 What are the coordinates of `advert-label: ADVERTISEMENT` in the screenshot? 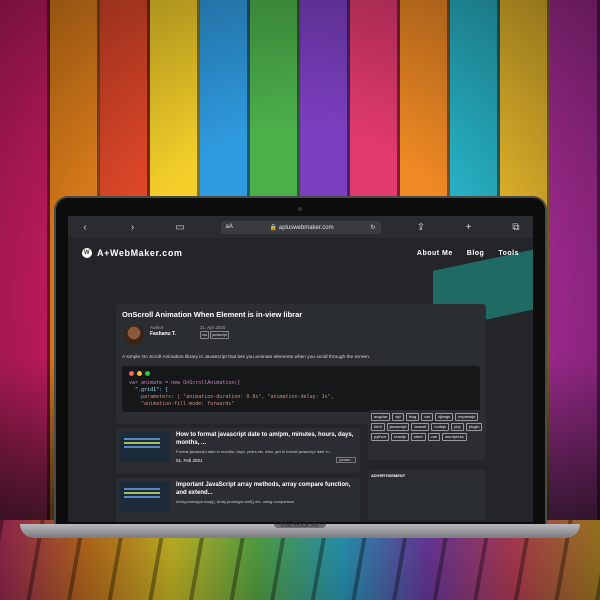 It's located at (388, 475).